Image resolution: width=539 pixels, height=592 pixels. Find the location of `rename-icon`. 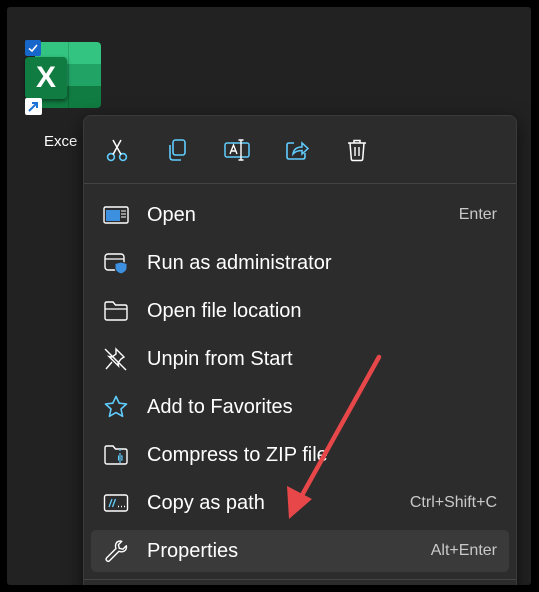

rename-icon is located at coordinates (237, 150).